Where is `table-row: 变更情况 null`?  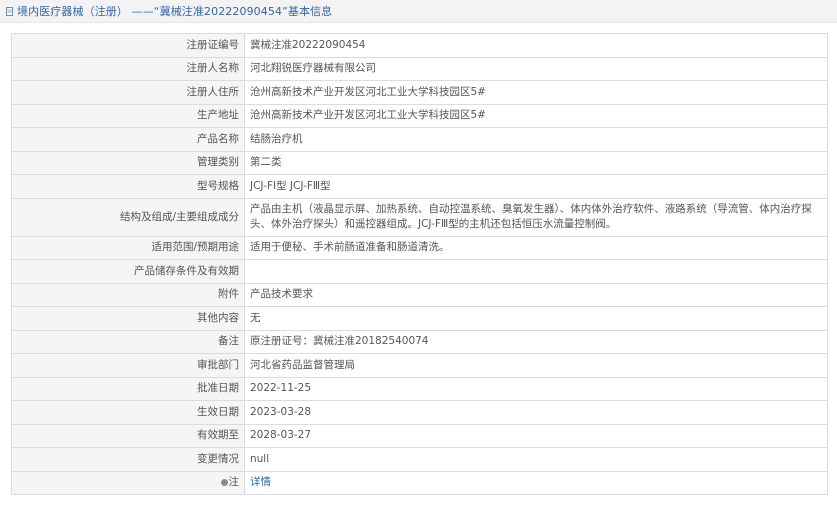
table-row: 变更情况 null is located at coordinates (419, 459).